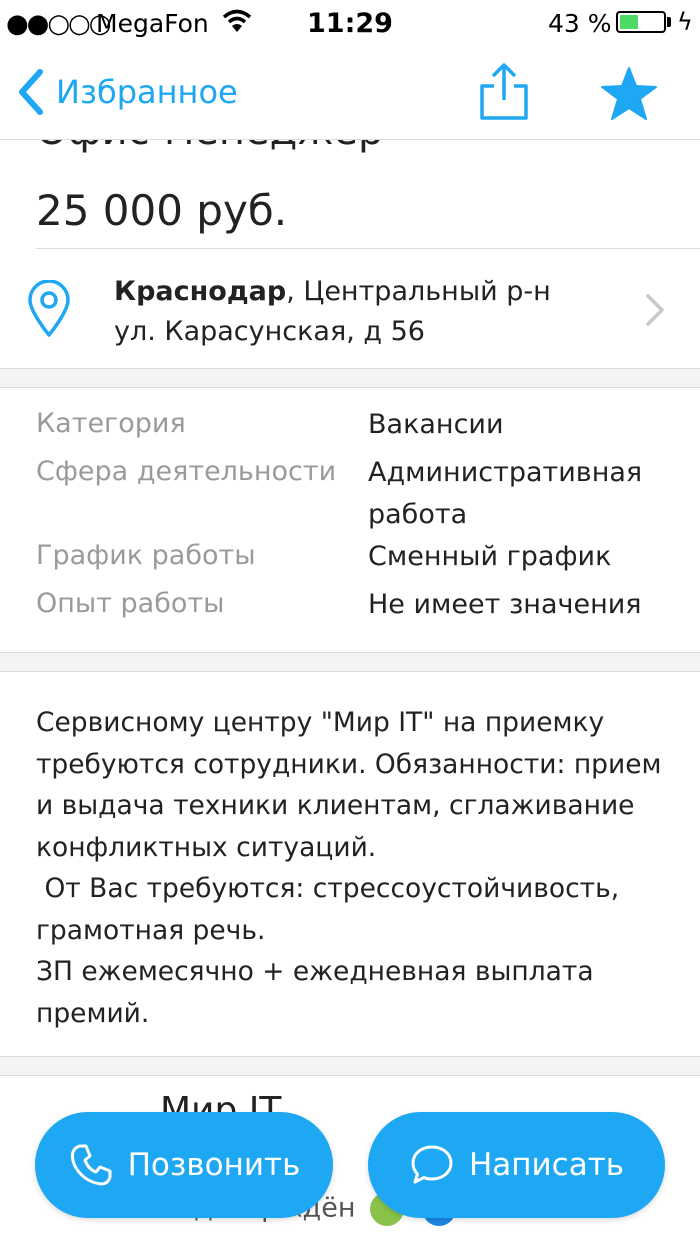 This screenshot has height=1243, width=700. Describe the element at coordinates (31, 92) in the screenshot. I see `chevron-left-icon` at that location.